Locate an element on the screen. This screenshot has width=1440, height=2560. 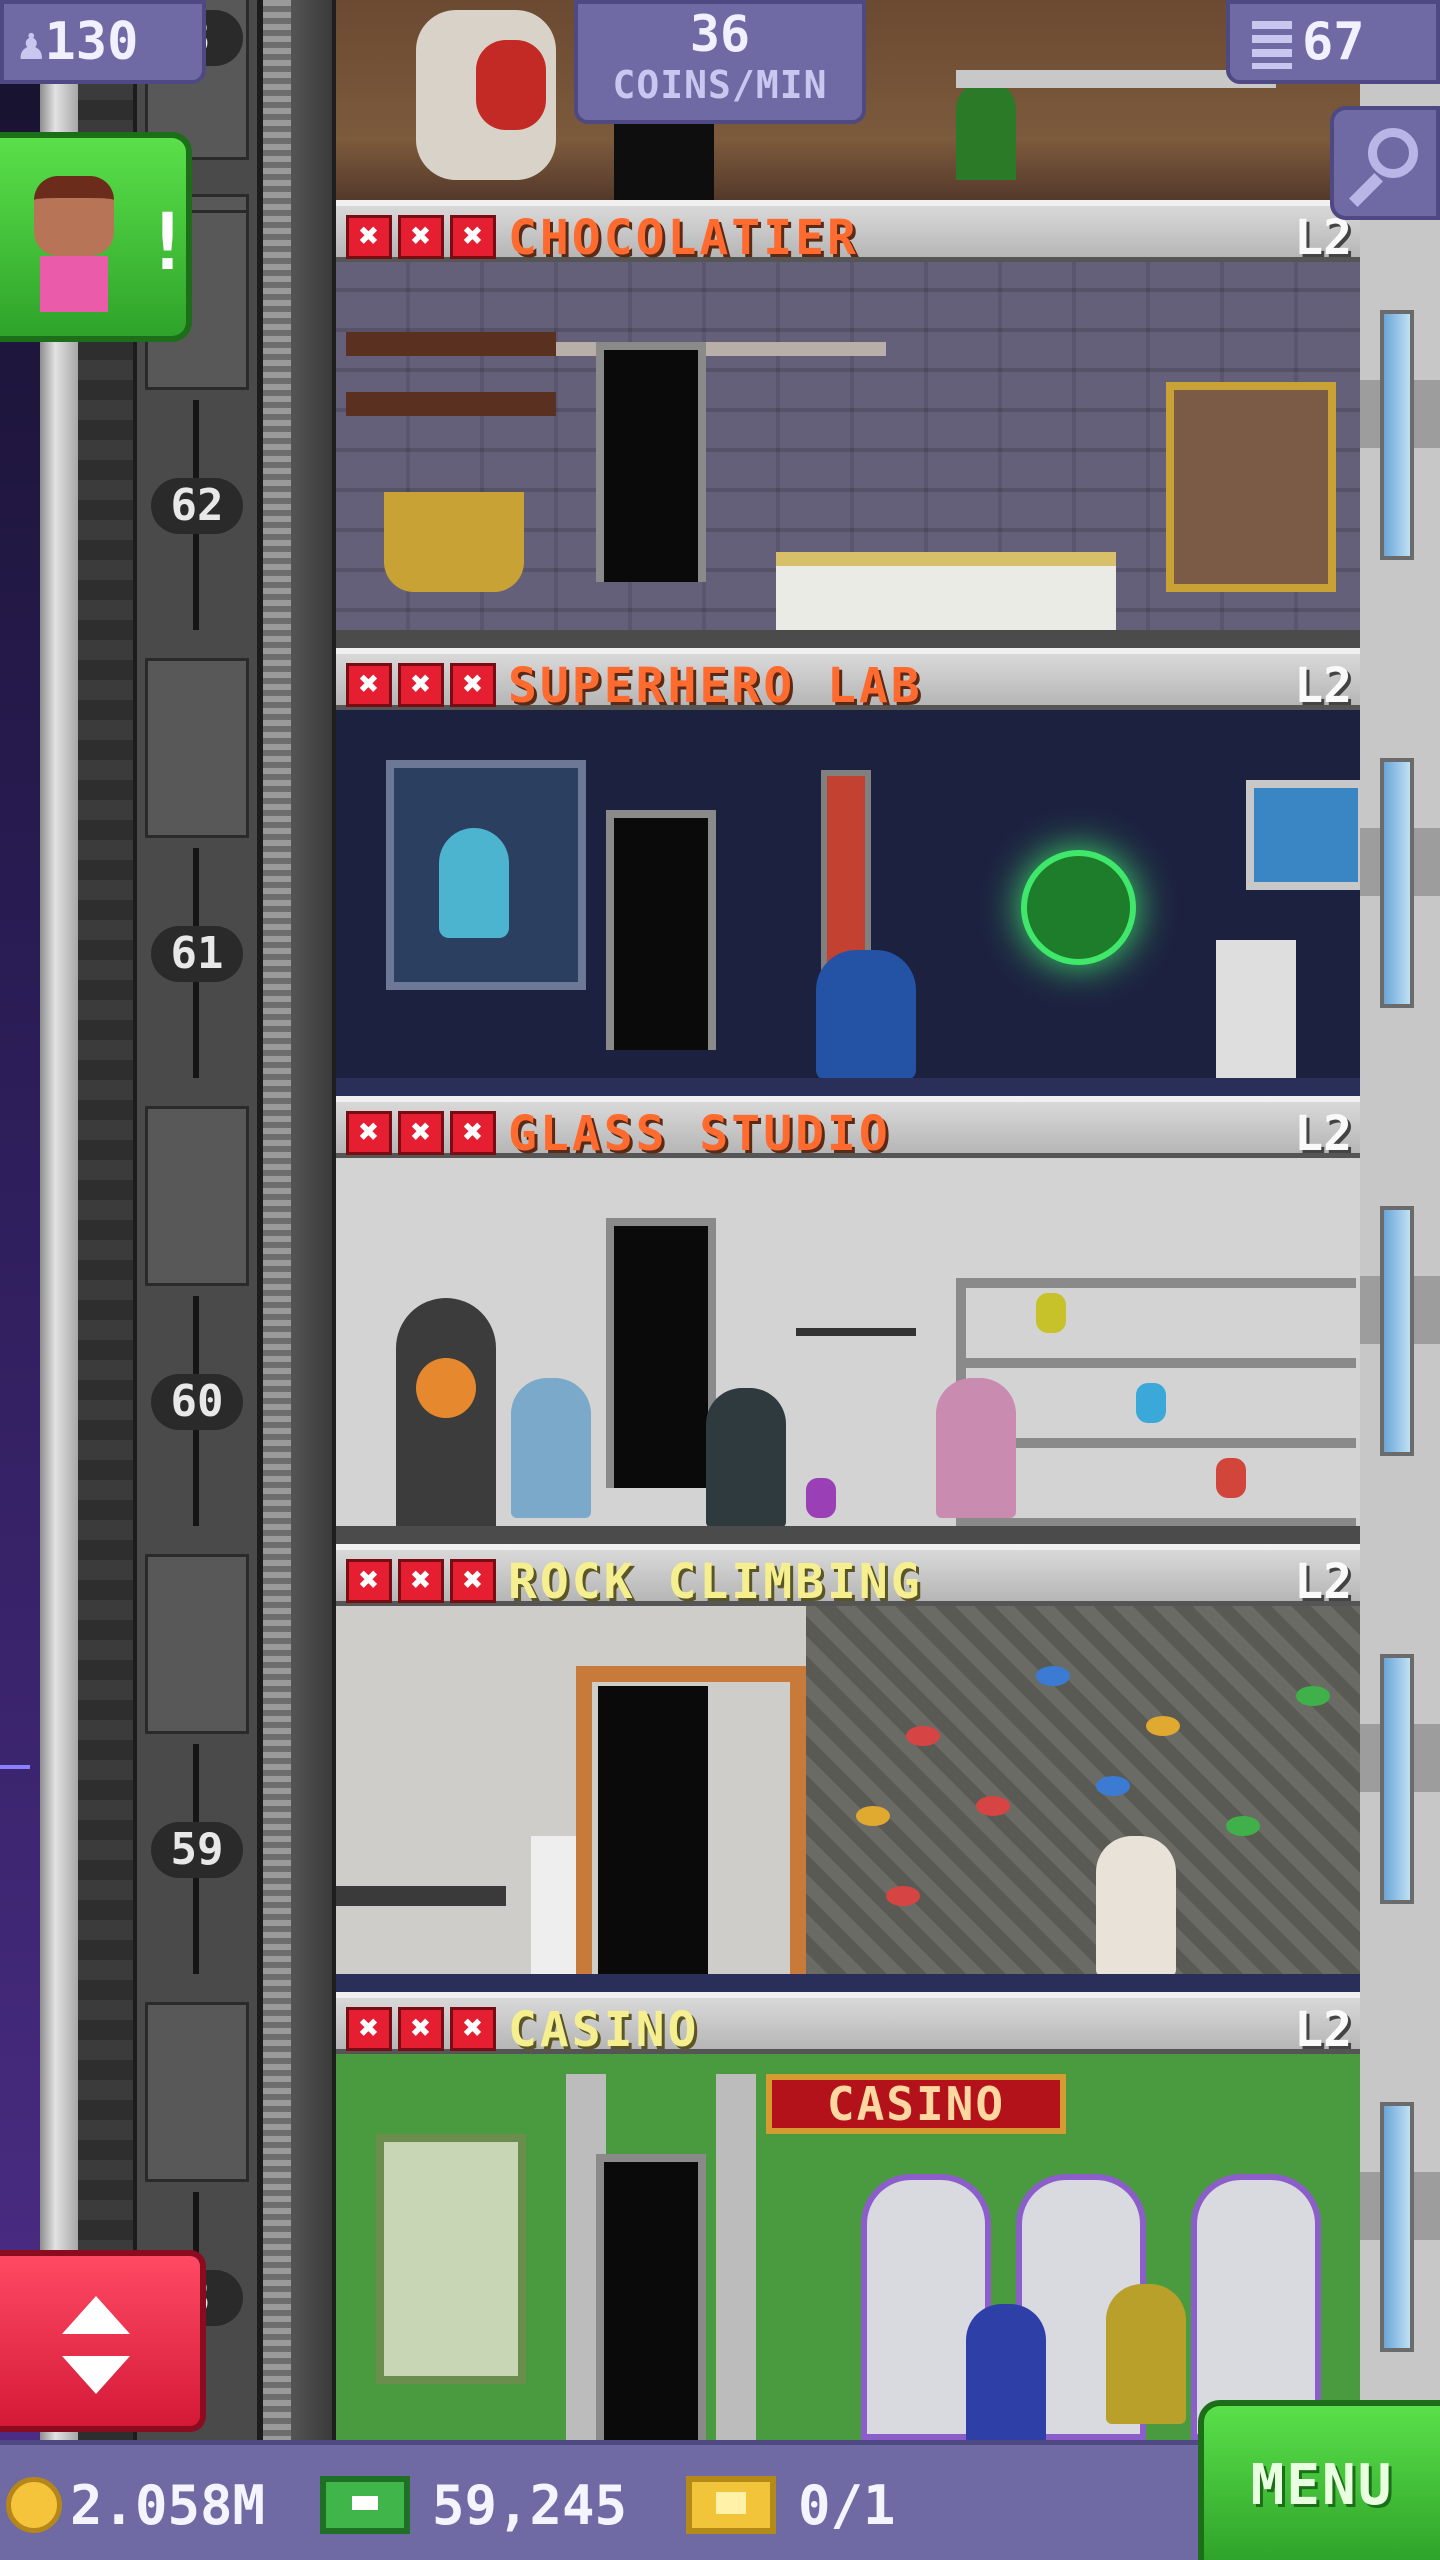
coin-icon is located at coordinates (34, 2505).